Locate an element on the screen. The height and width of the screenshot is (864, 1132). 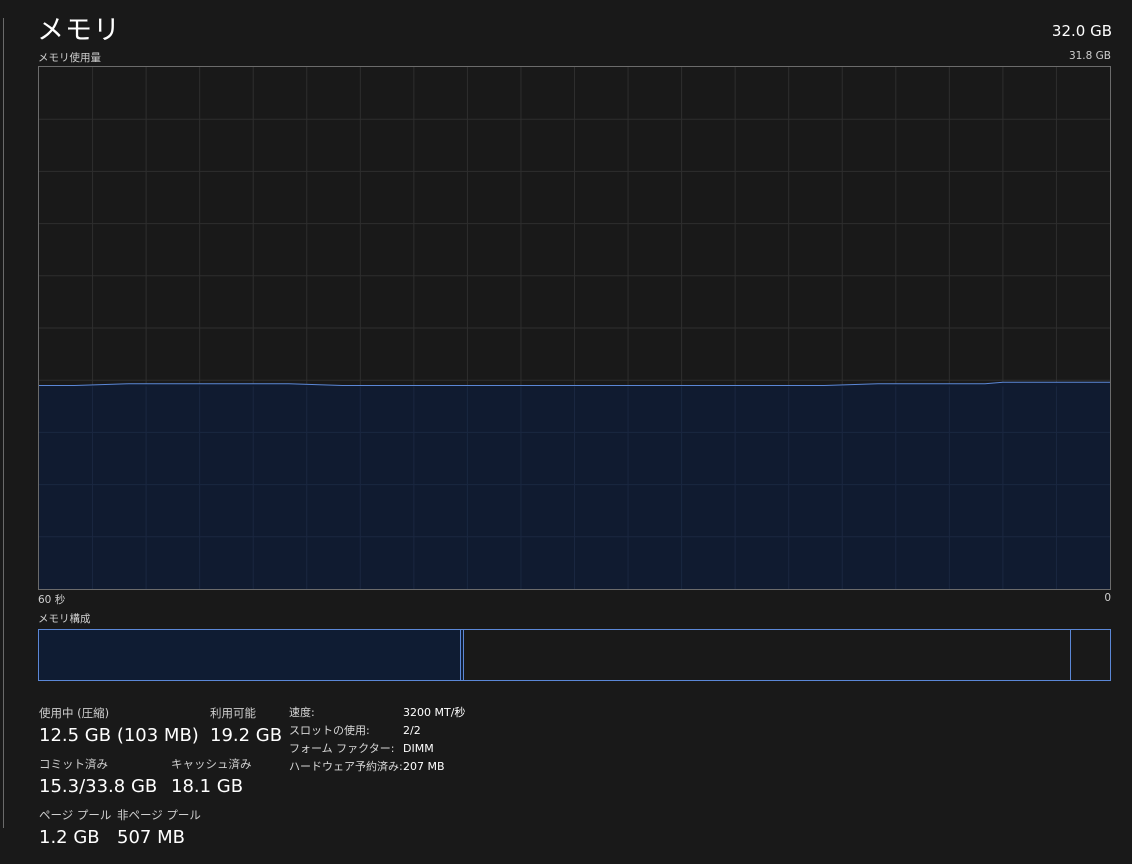
total-memory: 32.0 GB is located at coordinates (1081, 31).